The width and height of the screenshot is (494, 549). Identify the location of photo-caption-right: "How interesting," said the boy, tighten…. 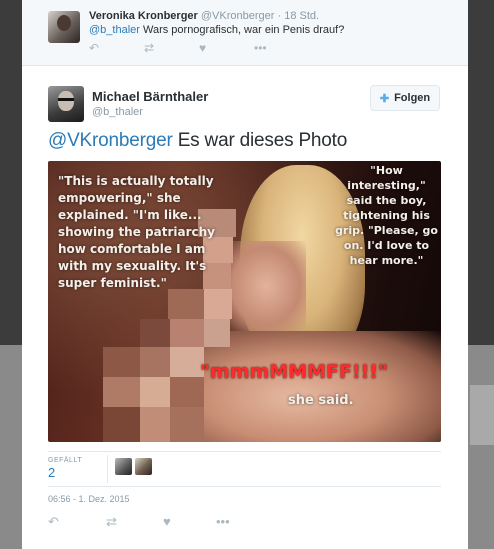
(386, 215).